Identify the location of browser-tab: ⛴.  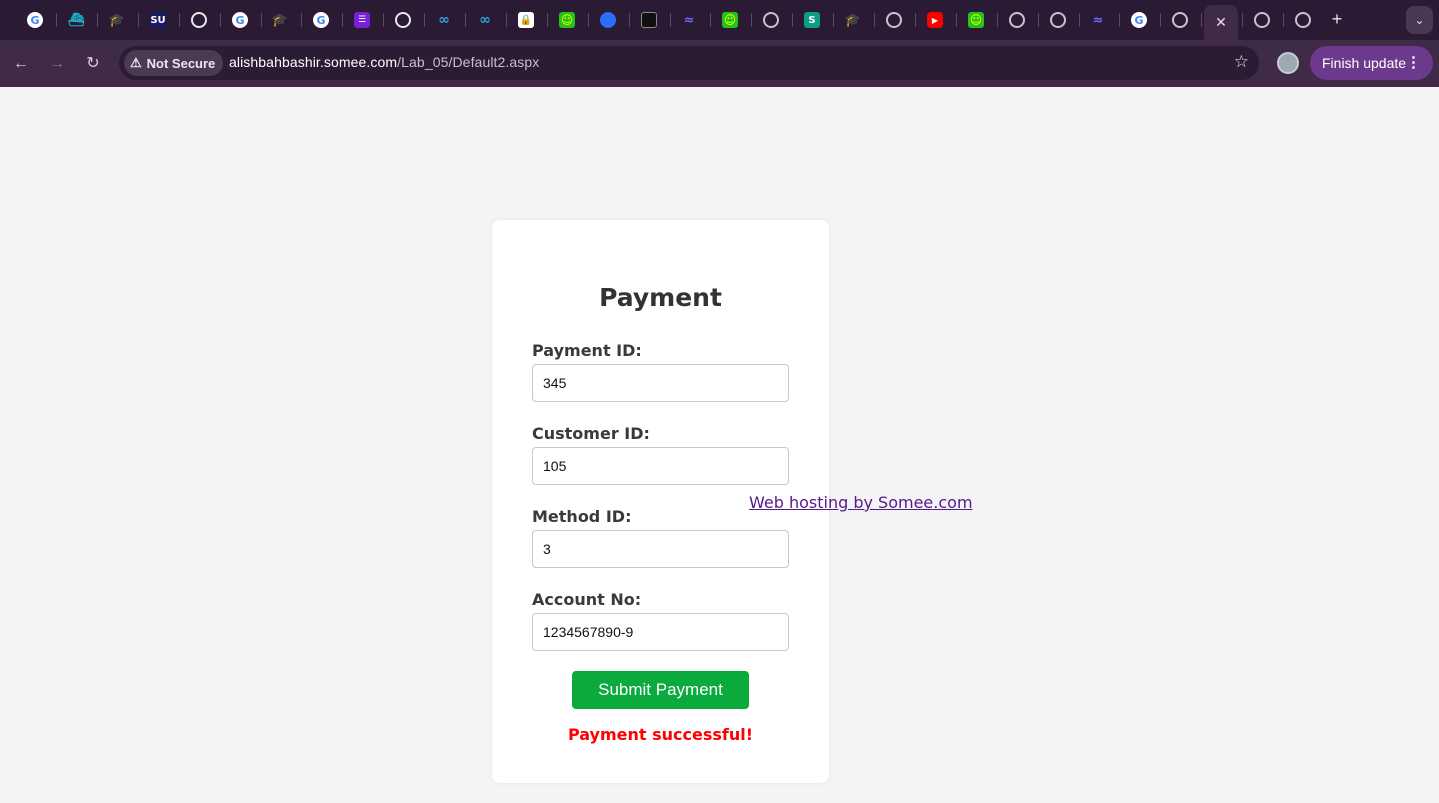
(76, 20).